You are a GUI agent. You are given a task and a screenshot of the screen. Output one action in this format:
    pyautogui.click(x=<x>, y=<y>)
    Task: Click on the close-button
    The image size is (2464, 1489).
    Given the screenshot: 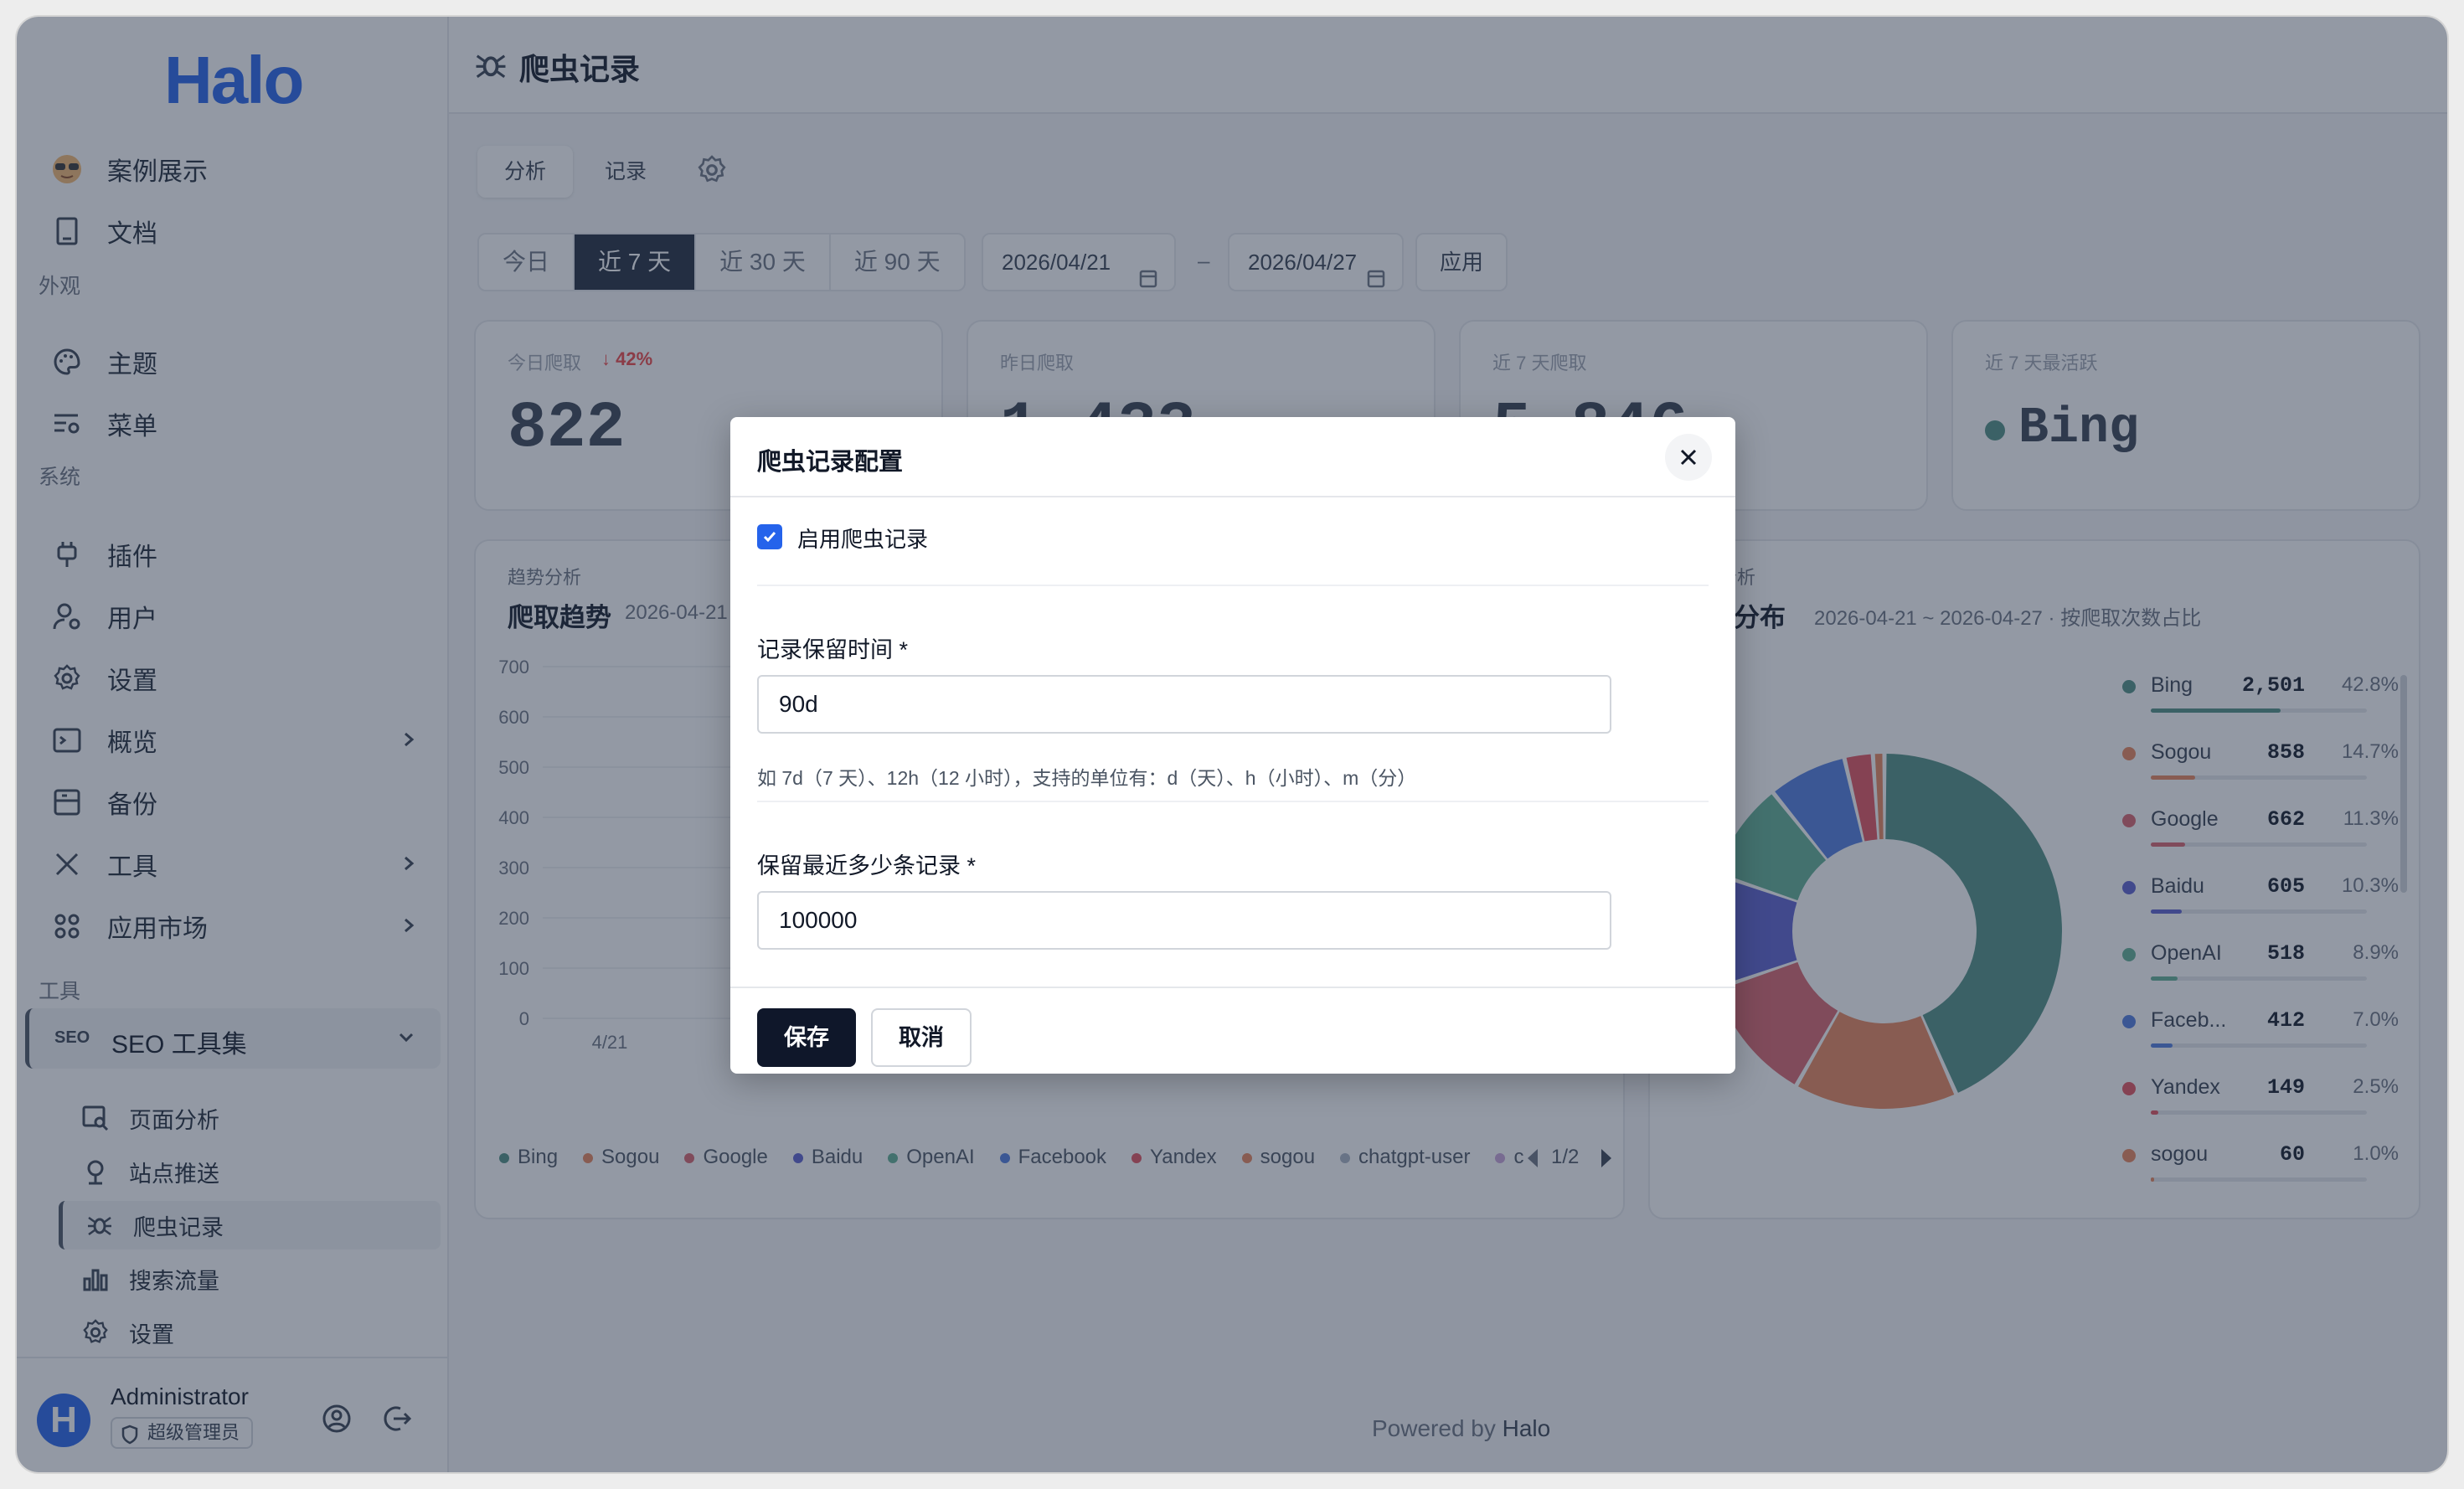 What is the action you would take?
    pyautogui.click(x=1688, y=457)
    